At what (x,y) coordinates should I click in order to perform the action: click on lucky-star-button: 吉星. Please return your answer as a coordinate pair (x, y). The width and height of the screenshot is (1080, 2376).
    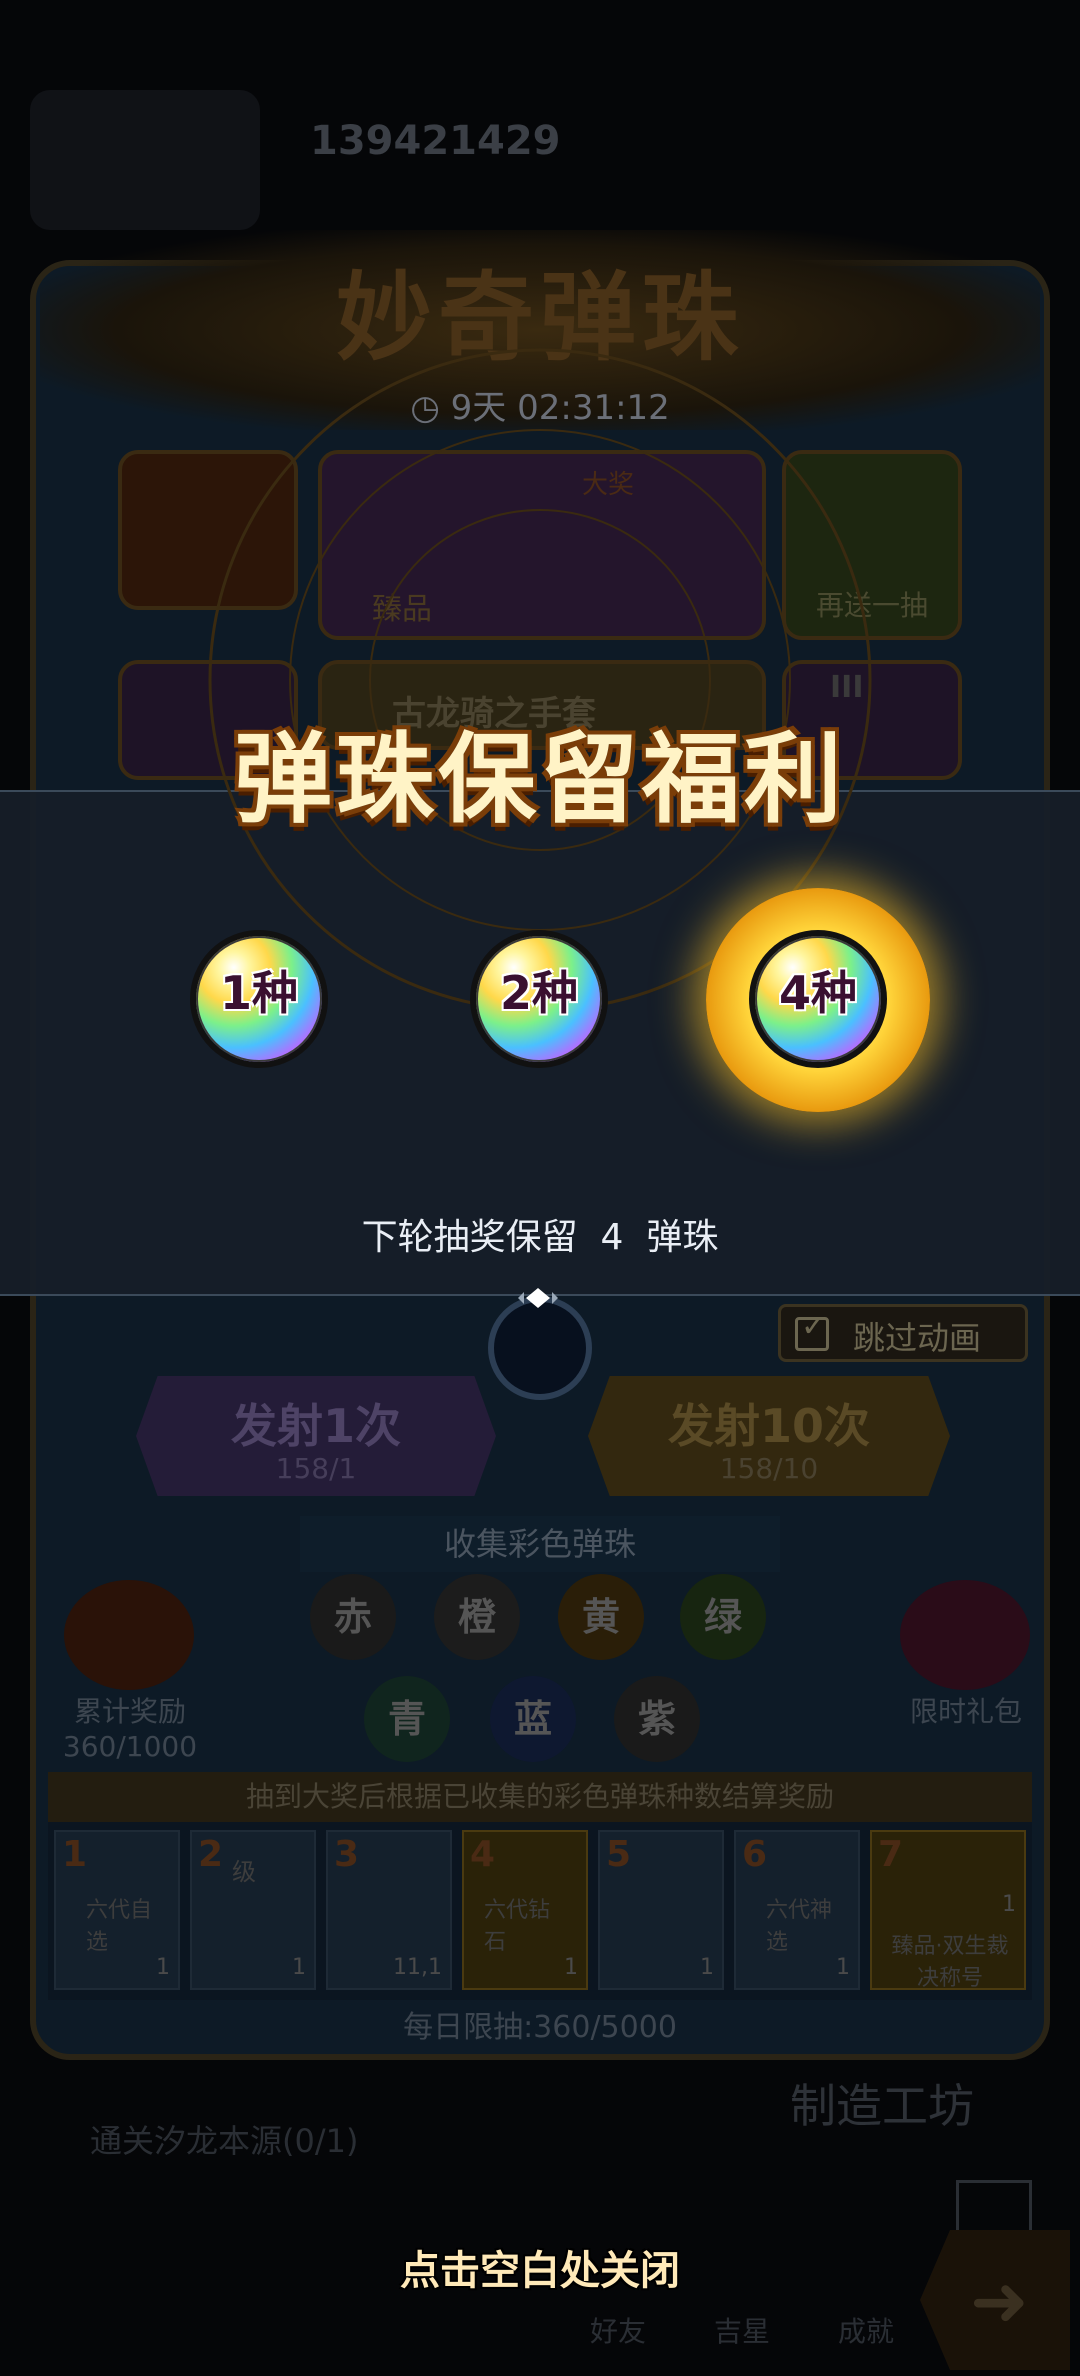
    Looking at the image, I should click on (742, 2330).